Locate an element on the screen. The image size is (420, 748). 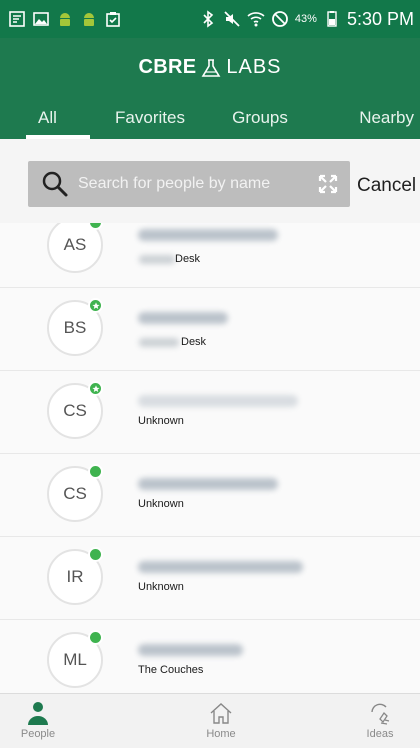
nav-home-label: Home is located at coordinates (221, 734).